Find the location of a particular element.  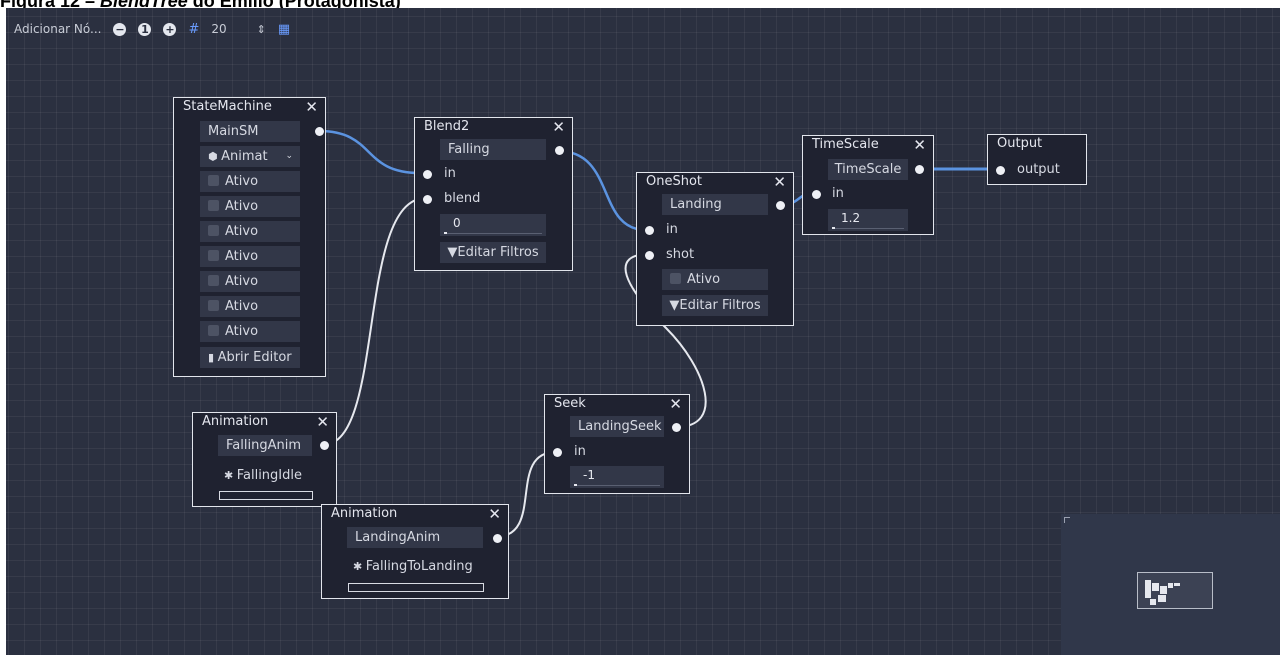

animation-select: ⬢ Animat ⌄ is located at coordinates (250, 156).